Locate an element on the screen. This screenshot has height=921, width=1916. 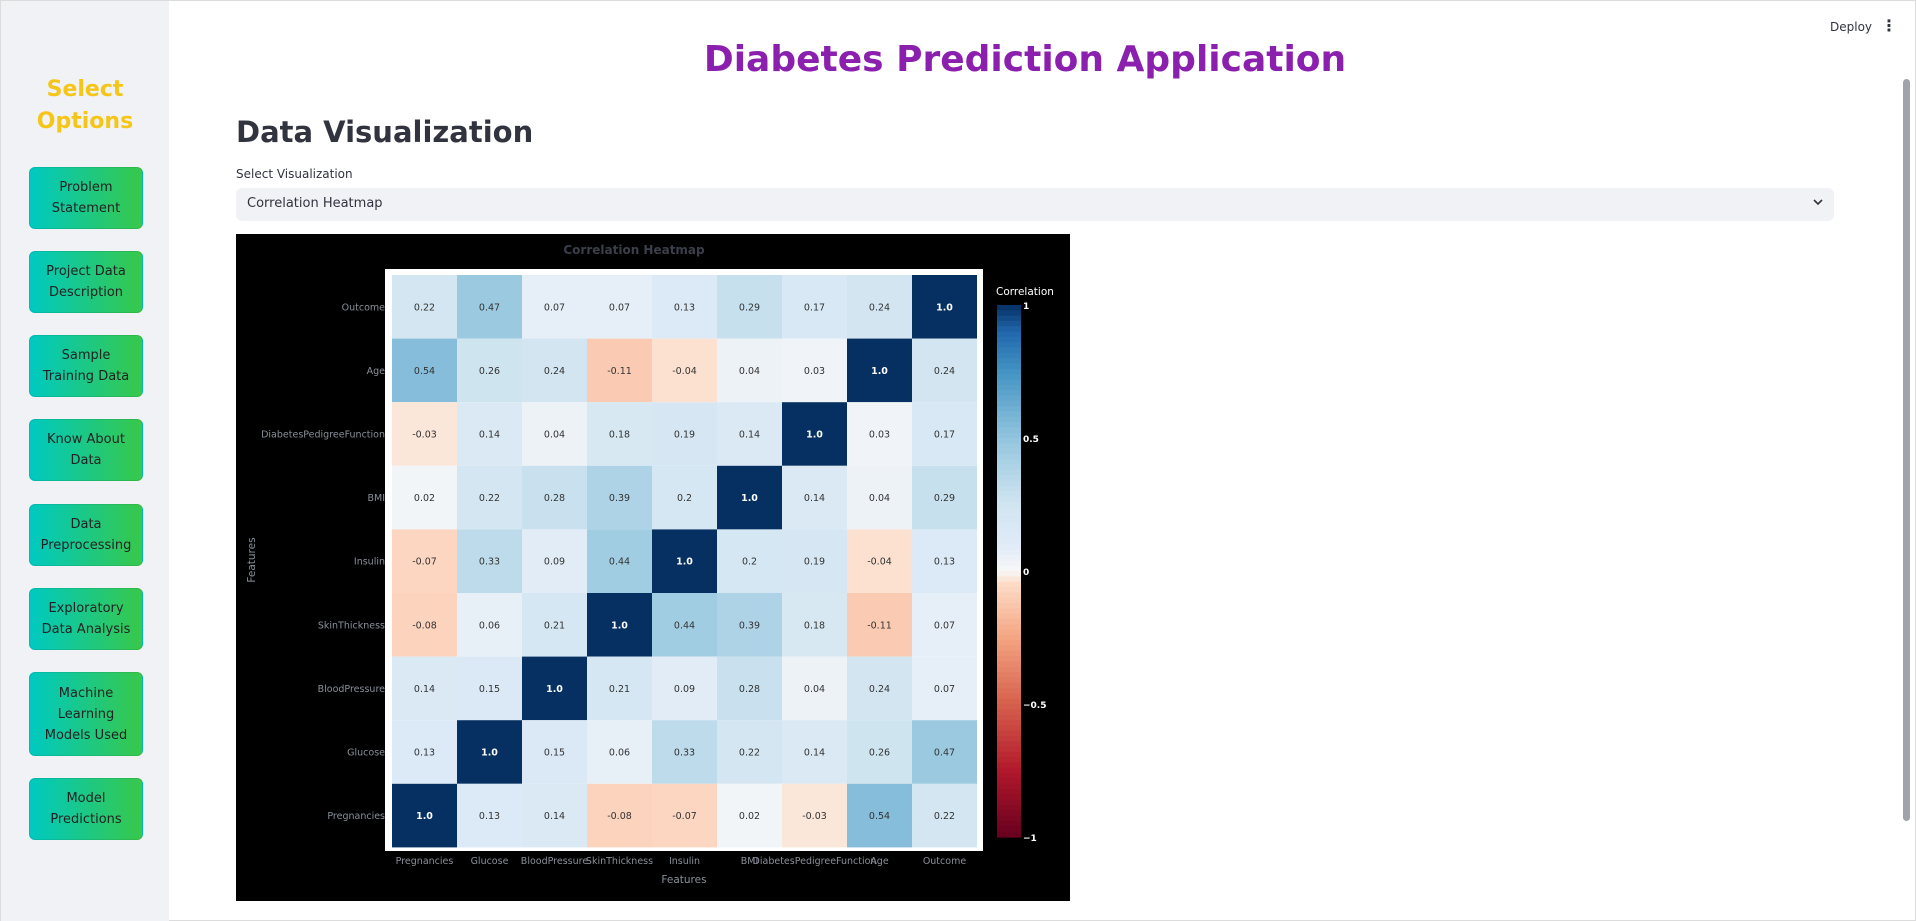
heatmap-cell-label: -0.08 is located at coordinates (424, 625).